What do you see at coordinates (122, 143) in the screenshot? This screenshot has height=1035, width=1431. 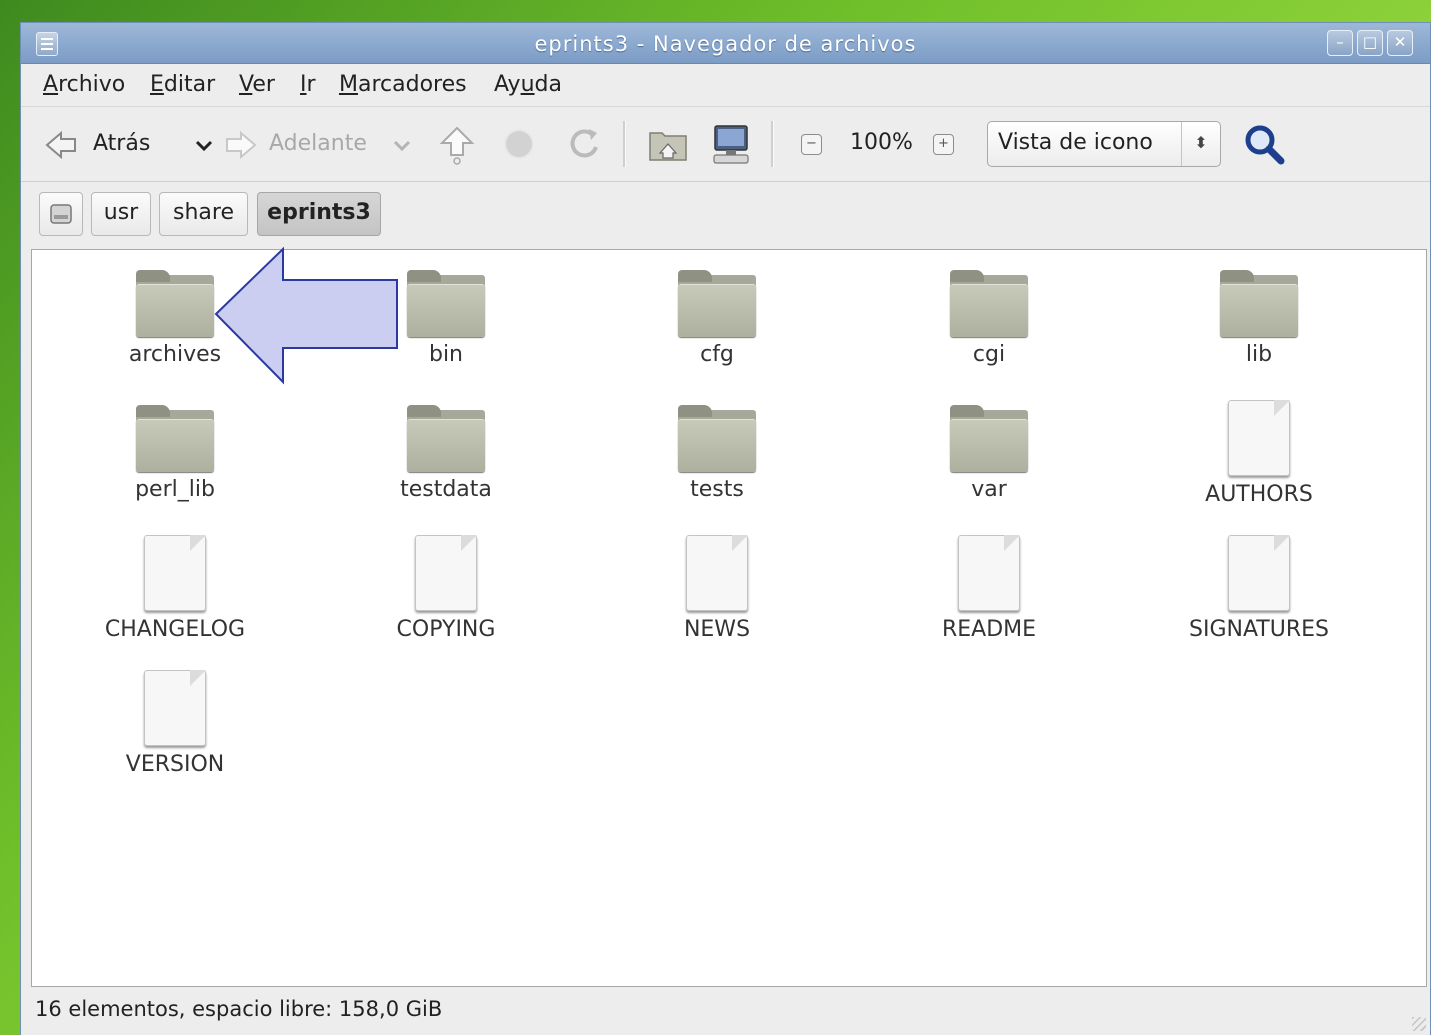 I see `back-label: Atrás` at bounding box center [122, 143].